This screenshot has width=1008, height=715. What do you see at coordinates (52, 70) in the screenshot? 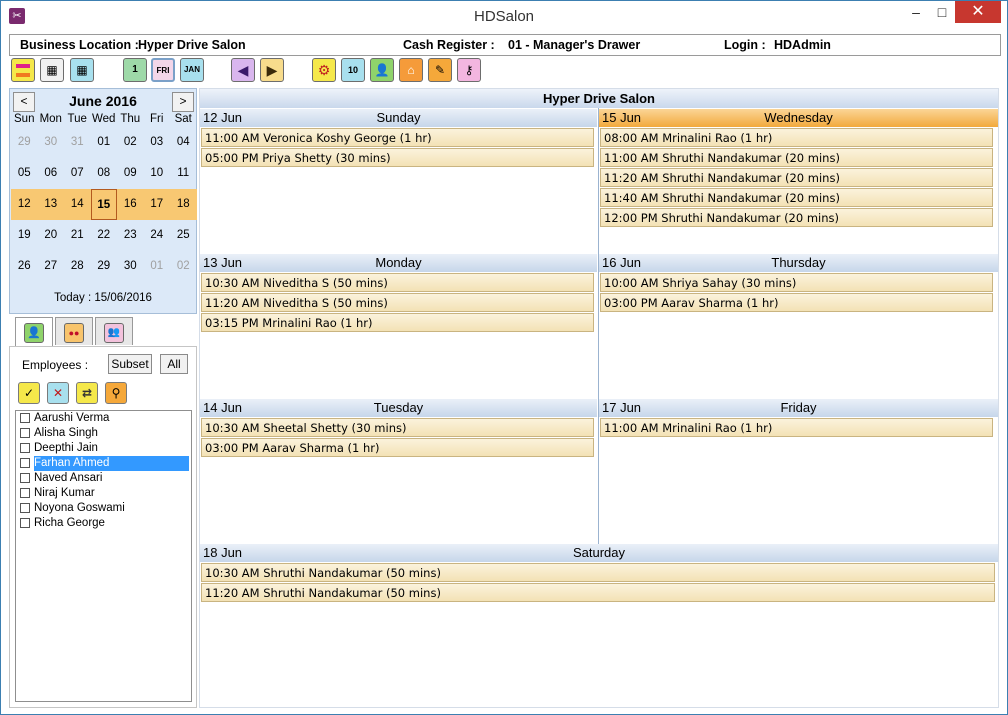
I see `calculator-icon: ▦` at bounding box center [52, 70].